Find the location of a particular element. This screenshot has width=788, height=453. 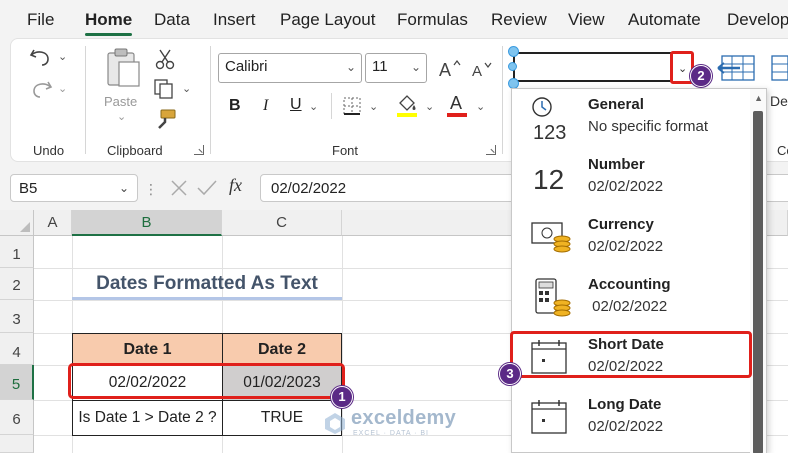

row-header-1: 1 is located at coordinates (17, 252).